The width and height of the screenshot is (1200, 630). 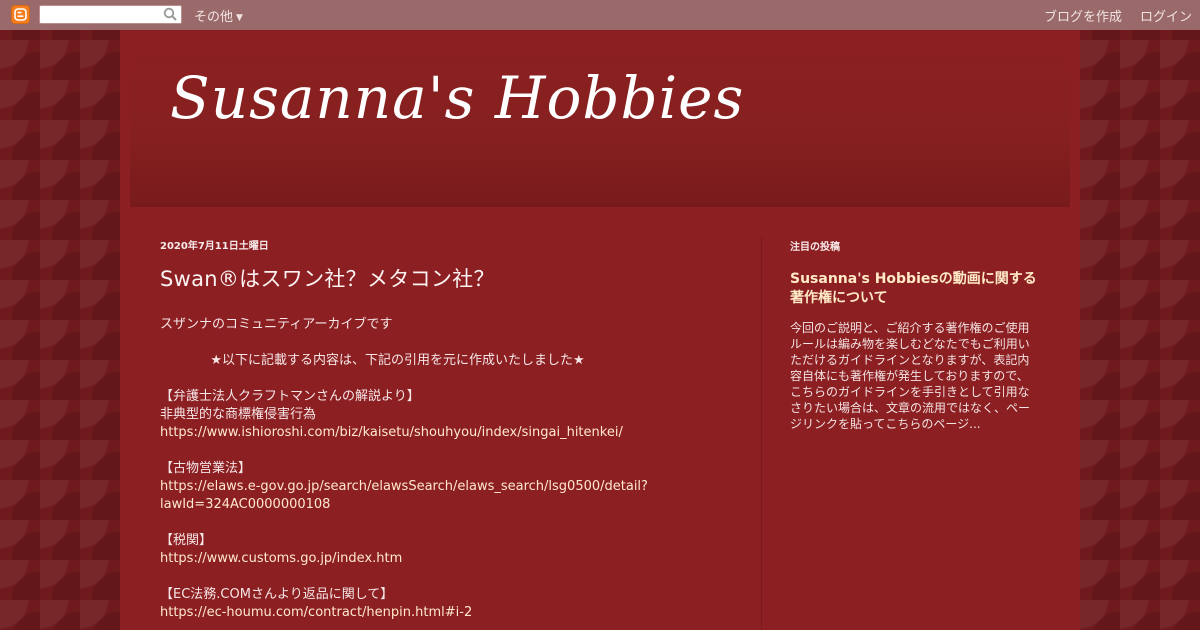 What do you see at coordinates (397, 360) in the screenshot?
I see `post-line: ★以下に記載する内容は、下記の引用を元に作成いたしました★` at bounding box center [397, 360].